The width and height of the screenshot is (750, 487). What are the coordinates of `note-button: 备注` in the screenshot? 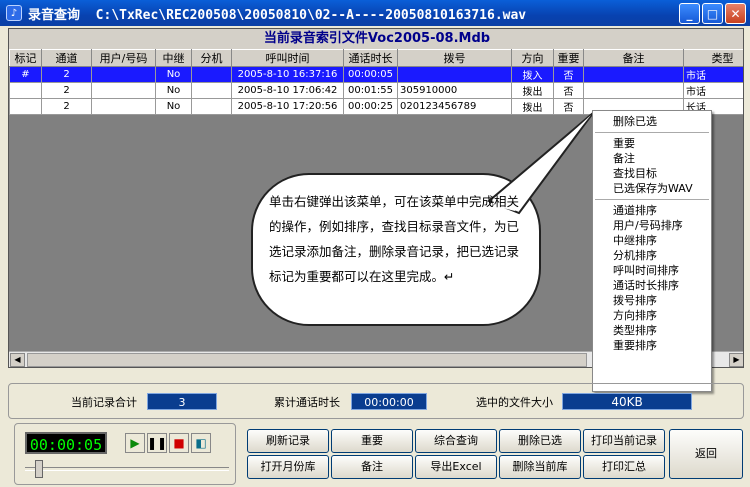 It's located at (372, 467).